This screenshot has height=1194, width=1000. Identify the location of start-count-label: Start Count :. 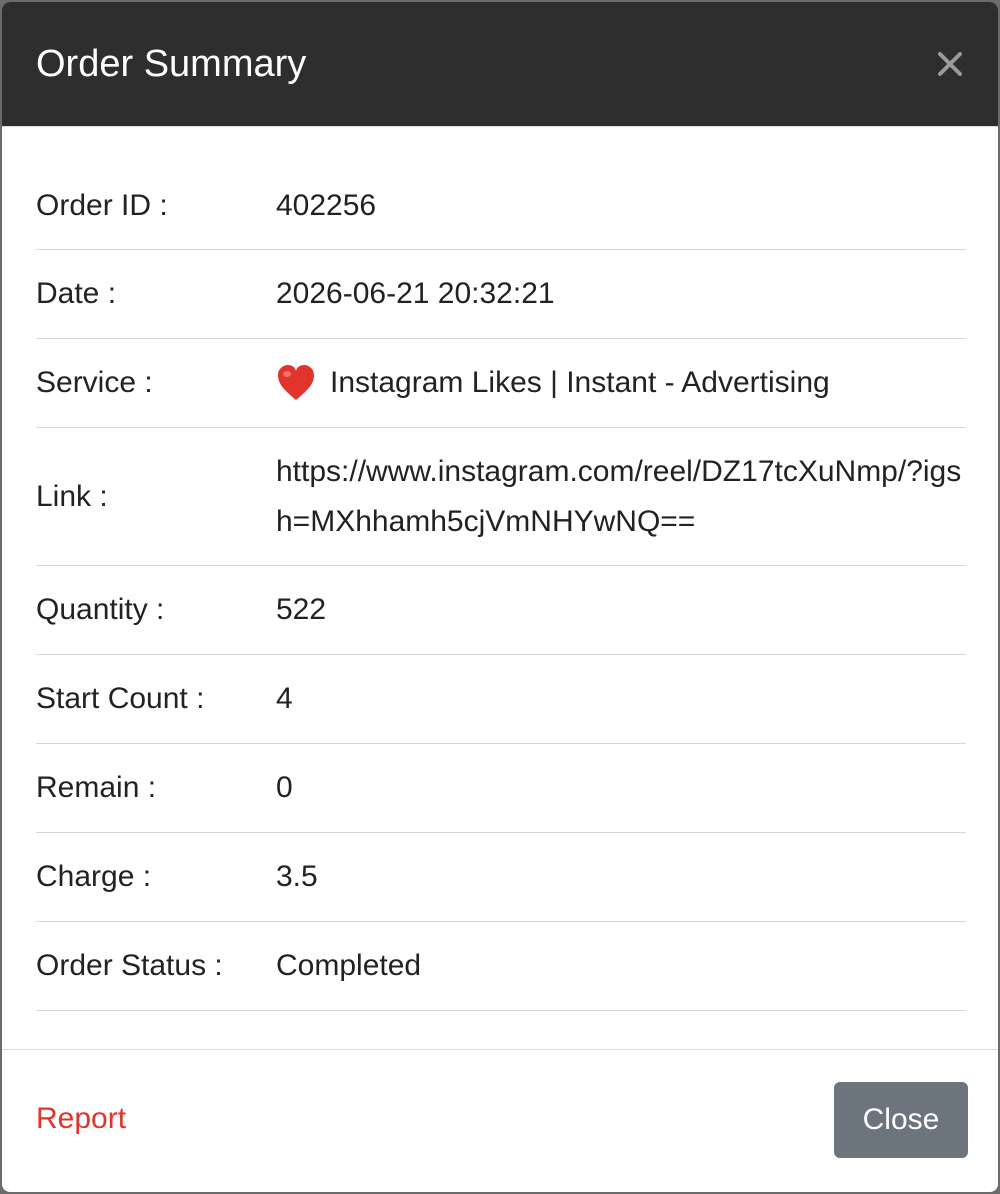
(120, 698).